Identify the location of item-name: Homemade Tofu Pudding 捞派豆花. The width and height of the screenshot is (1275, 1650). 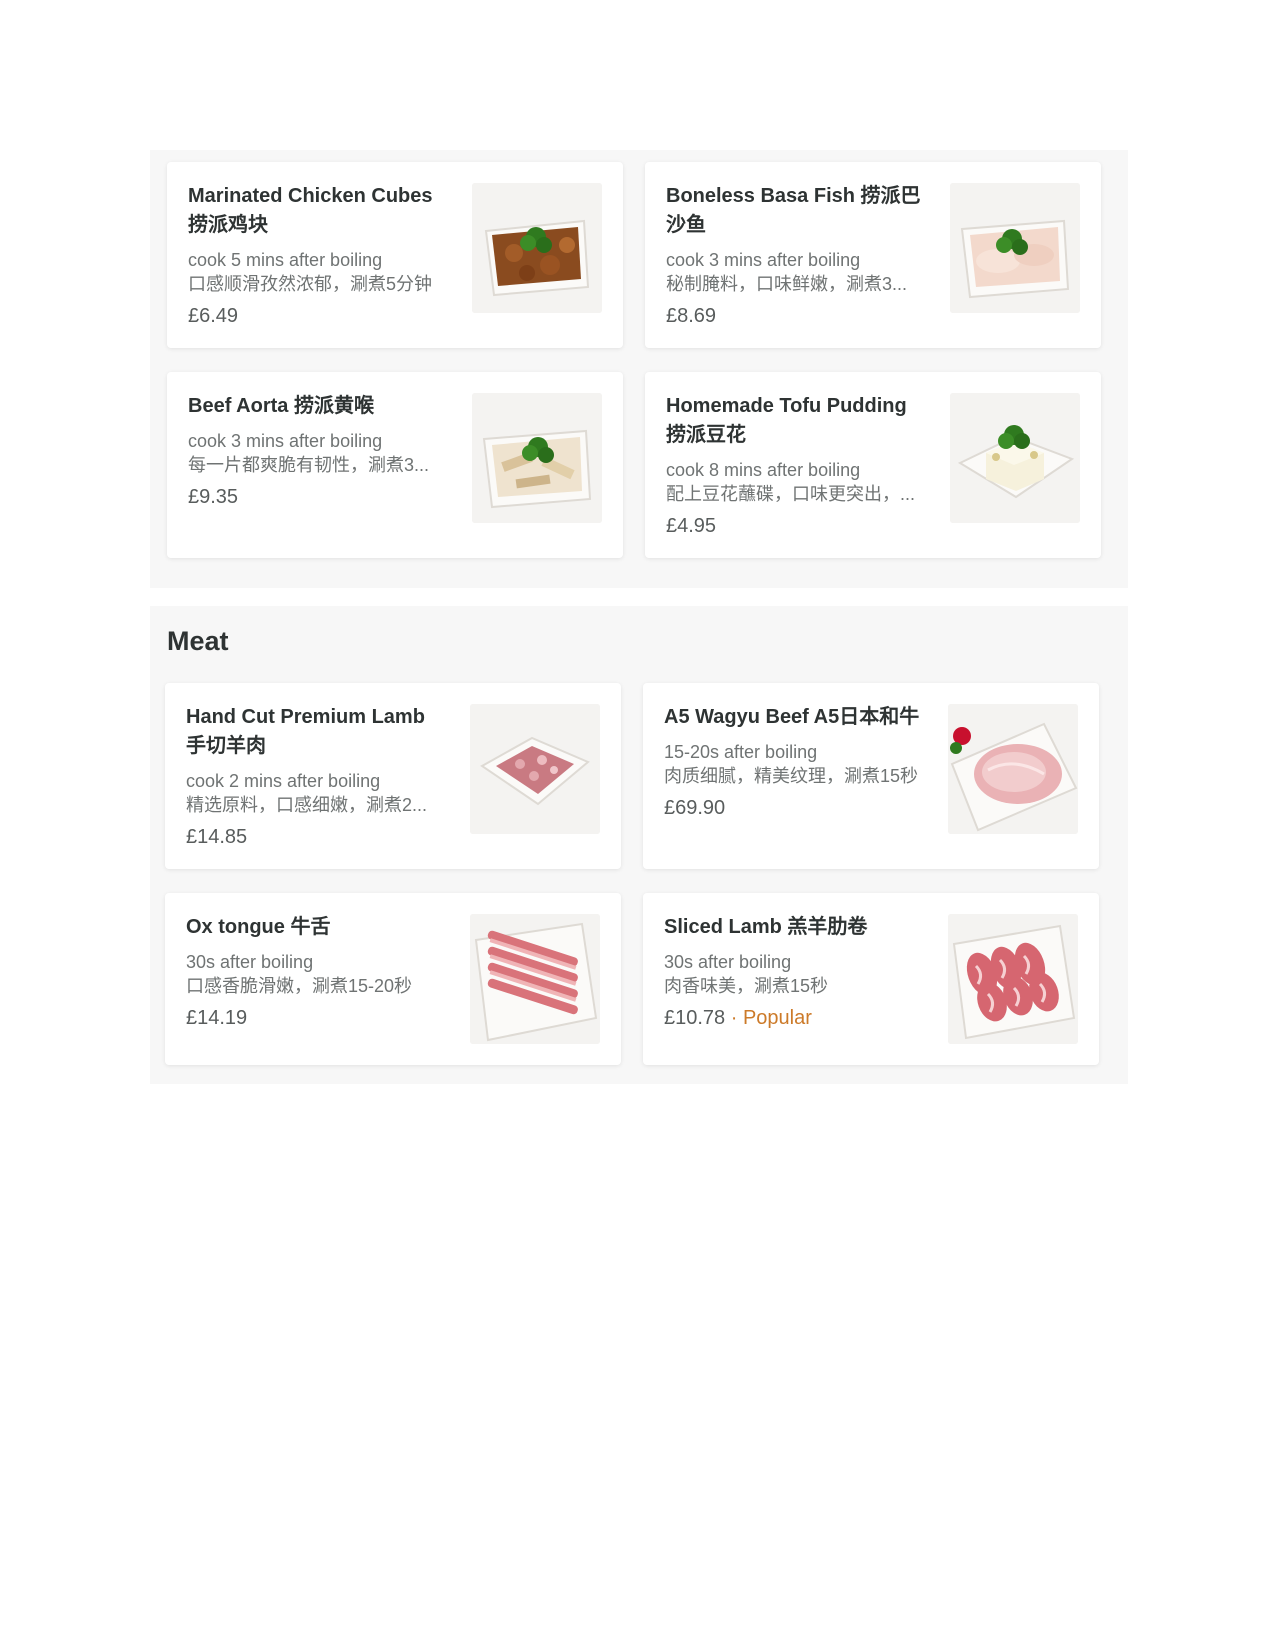
(786, 420).